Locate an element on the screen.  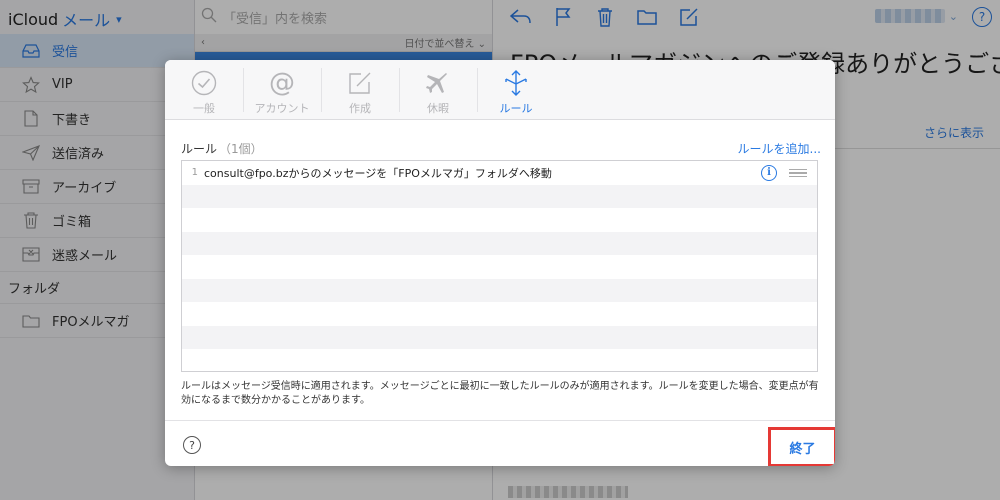
tab-label: ルール is located at coordinates (516, 108).